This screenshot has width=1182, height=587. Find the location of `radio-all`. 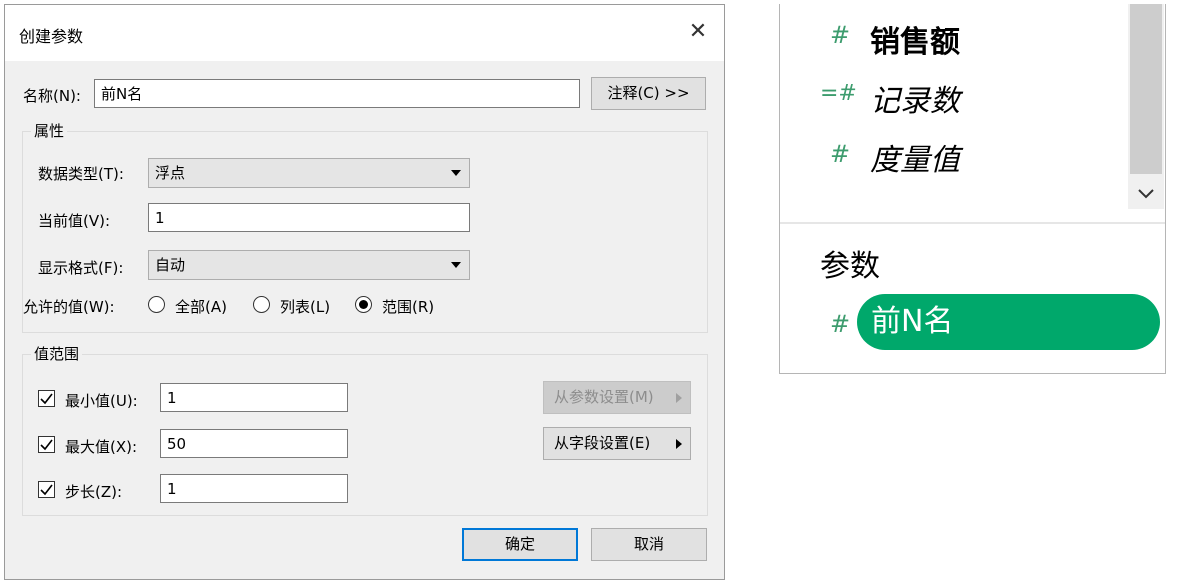

radio-all is located at coordinates (156, 304).